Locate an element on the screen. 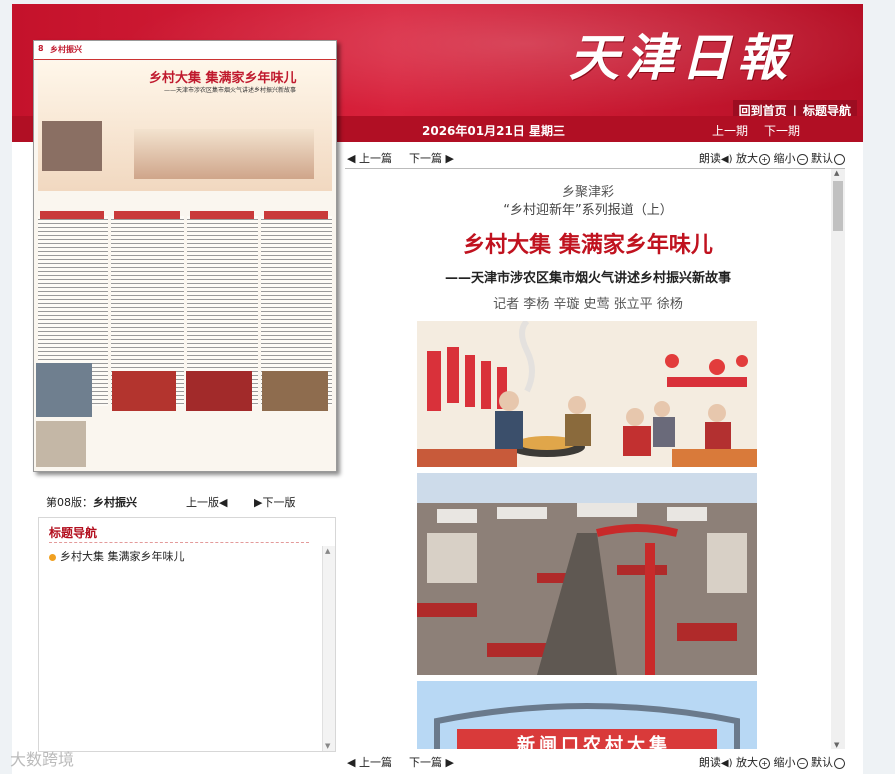 The width and height of the screenshot is (895, 774). title-nav-panel: 标题导航 乡村大集 集满家乡年味儿 ▲ ▼ is located at coordinates (187, 634).